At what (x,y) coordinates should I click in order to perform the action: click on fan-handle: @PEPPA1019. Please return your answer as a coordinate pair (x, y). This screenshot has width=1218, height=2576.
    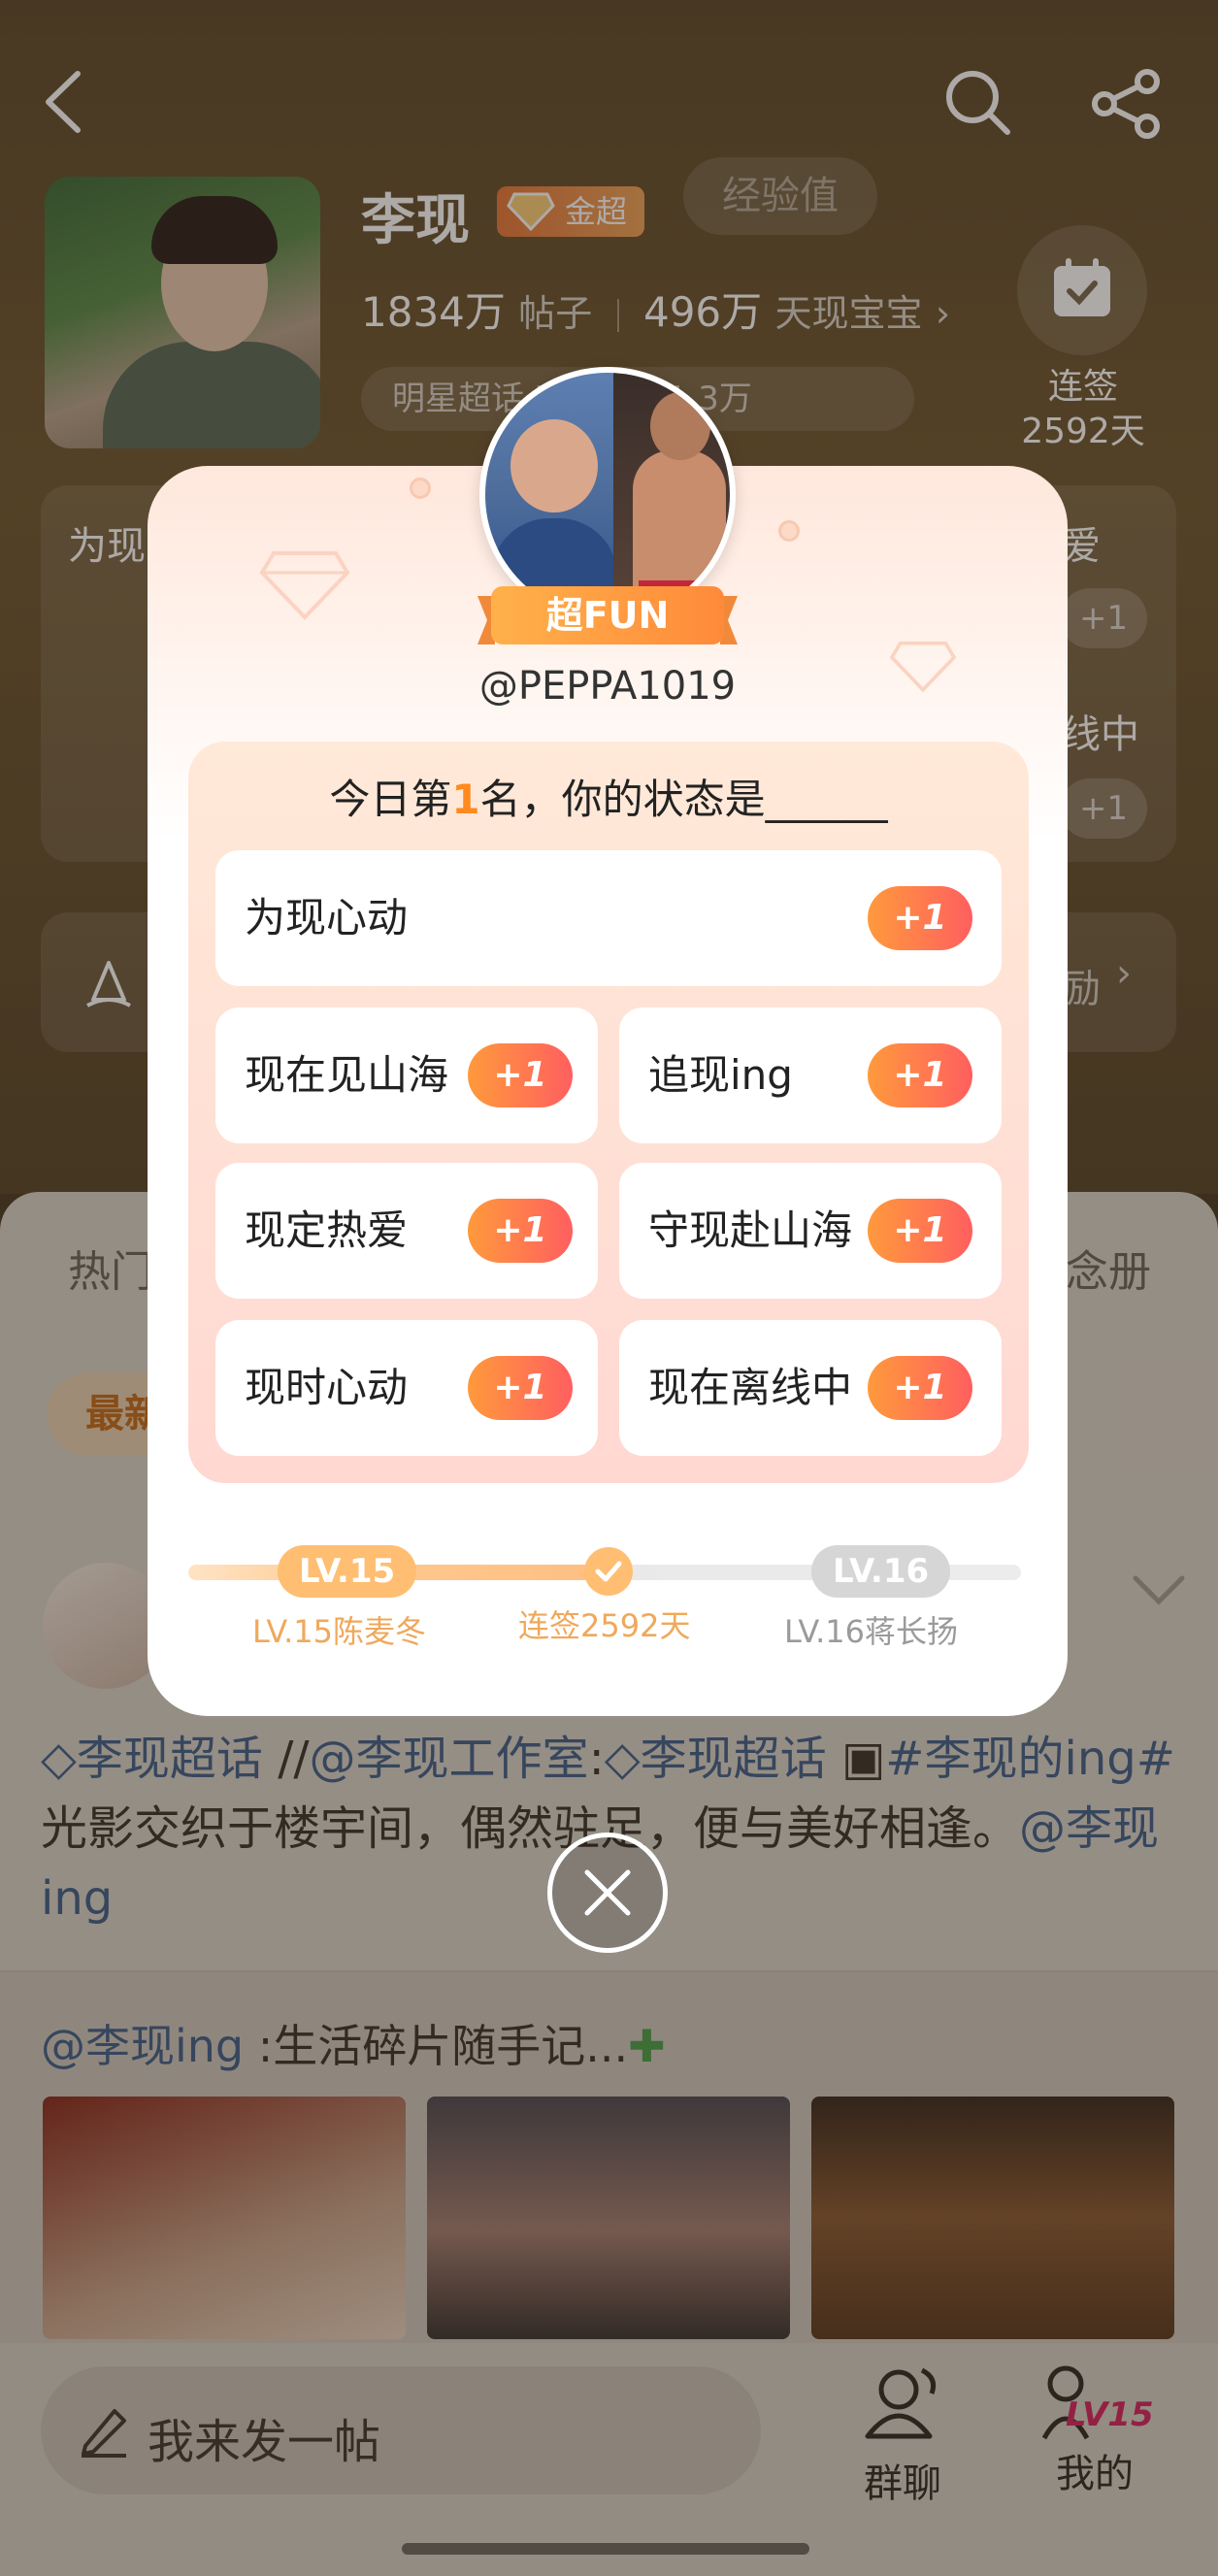
    Looking at the image, I should click on (607, 687).